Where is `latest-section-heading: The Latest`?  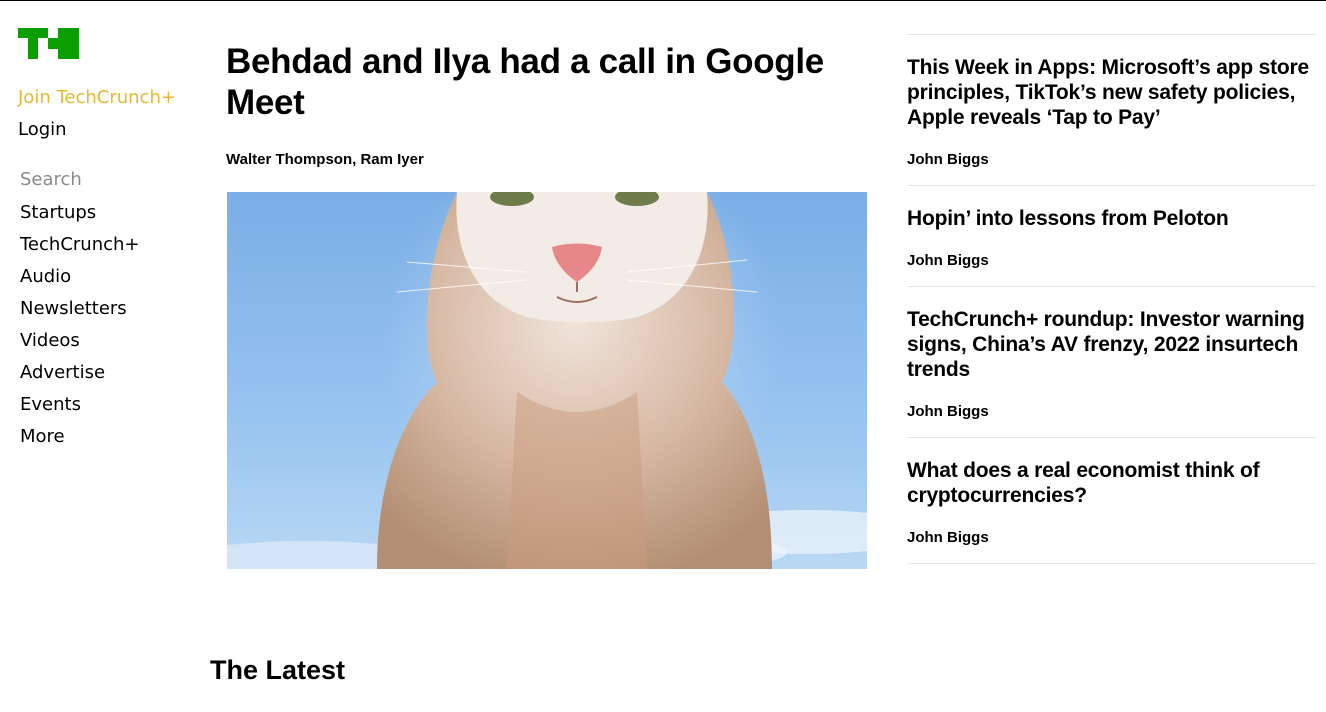 latest-section-heading: The Latest is located at coordinates (278, 670).